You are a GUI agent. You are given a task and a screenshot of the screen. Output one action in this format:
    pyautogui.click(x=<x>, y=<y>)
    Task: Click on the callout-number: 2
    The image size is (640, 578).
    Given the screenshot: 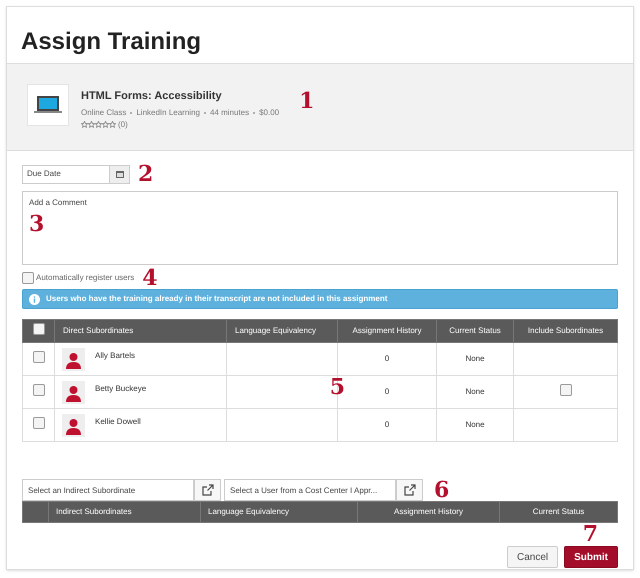 What is the action you would take?
    pyautogui.click(x=146, y=174)
    